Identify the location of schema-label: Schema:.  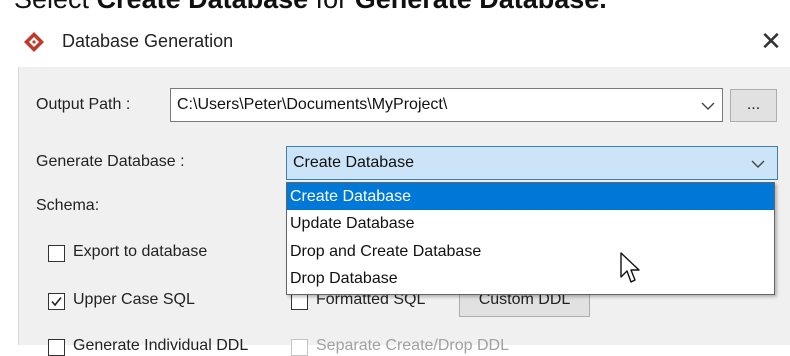
(68, 205).